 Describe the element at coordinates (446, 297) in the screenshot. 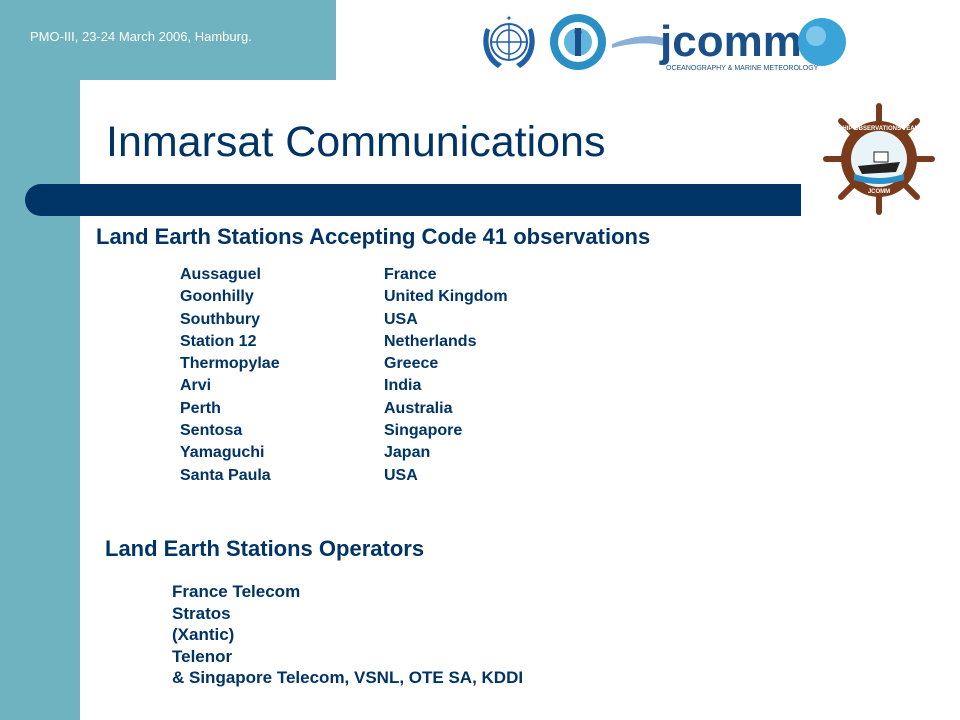

I see `station-country: United Kingdom` at that location.